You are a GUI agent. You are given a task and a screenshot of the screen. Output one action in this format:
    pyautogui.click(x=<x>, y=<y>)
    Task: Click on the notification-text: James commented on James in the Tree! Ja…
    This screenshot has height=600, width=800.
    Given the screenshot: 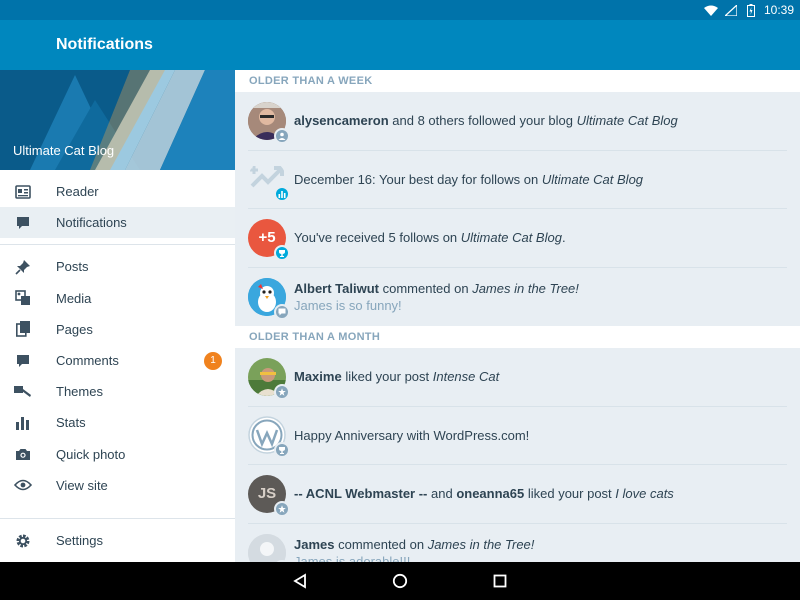 What is the action you would take?
    pyautogui.click(x=414, y=549)
    